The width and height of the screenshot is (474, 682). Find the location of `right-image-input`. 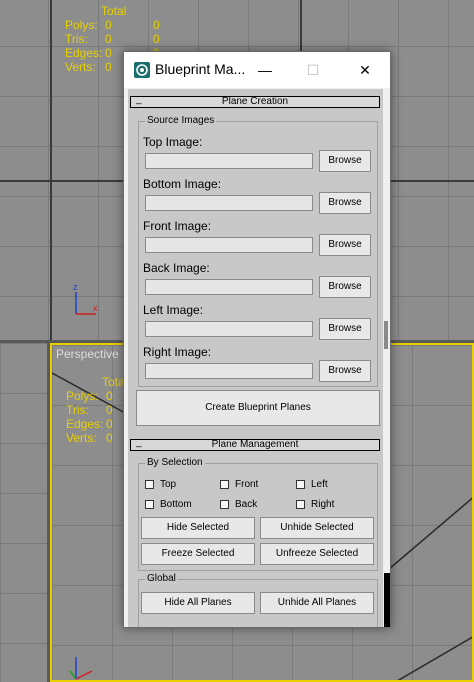

right-image-input is located at coordinates (229, 371).